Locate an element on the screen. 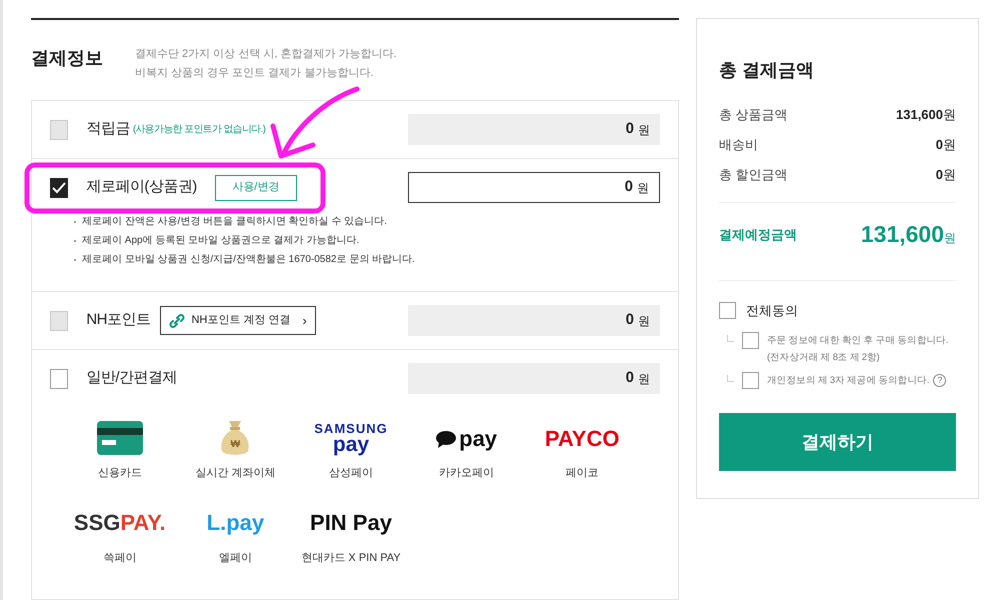 The height and width of the screenshot is (600, 1000). logo: pay is located at coordinates (467, 438).